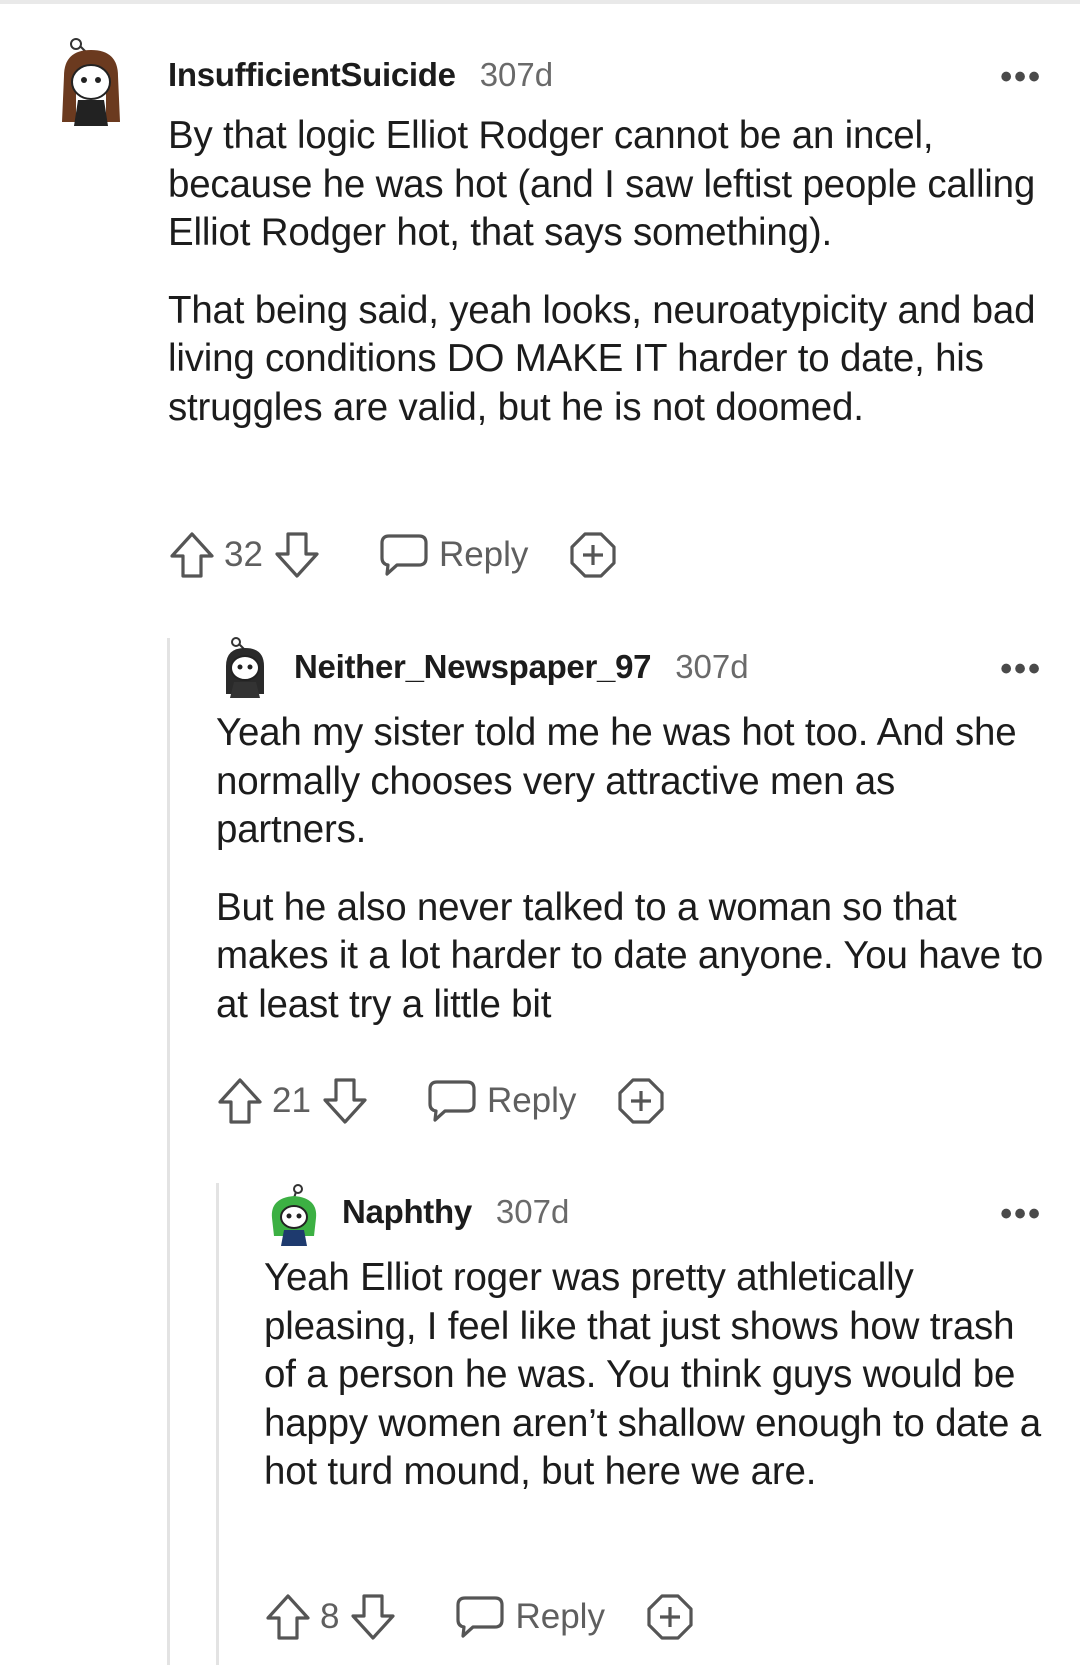 The image size is (1080, 1665). I want to click on comment-bubble-icon, so click(480, 1617).